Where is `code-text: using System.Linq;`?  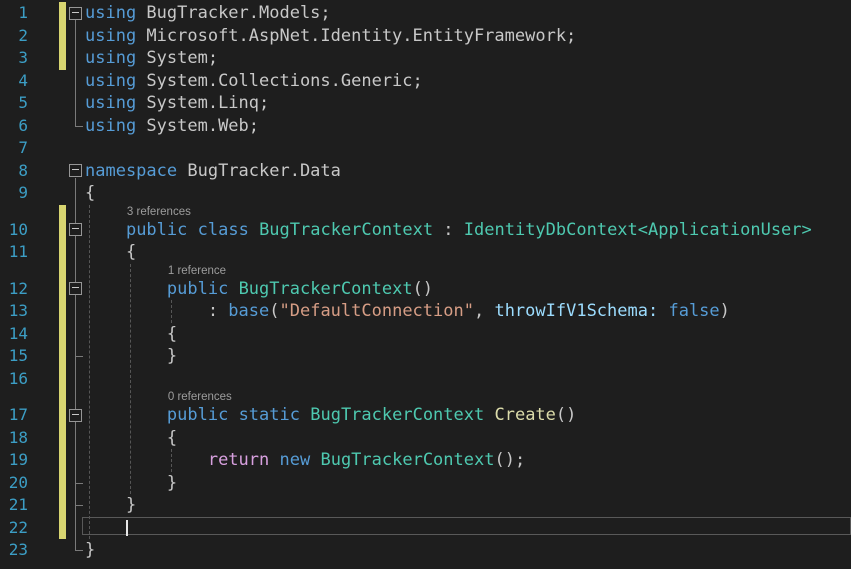
code-text: using System.Linq; is located at coordinates (177, 103).